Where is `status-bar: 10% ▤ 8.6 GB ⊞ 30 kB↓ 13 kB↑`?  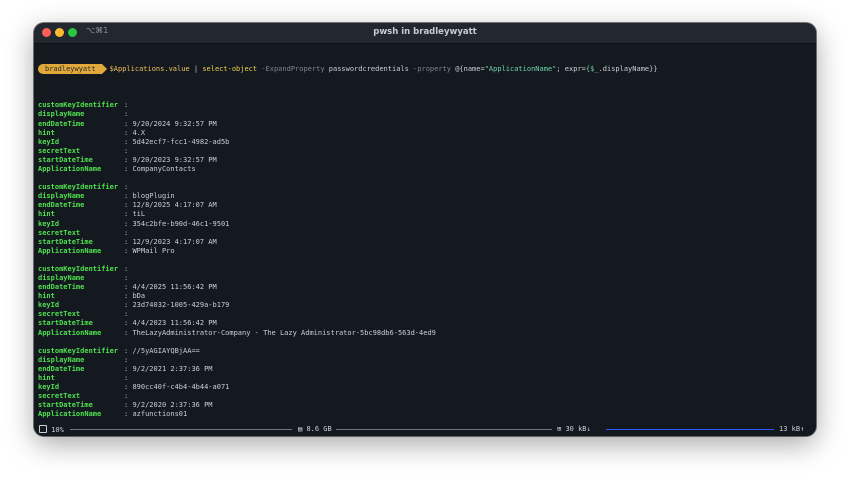 status-bar: 10% ▤ 8.6 GB ⊞ 30 kB↓ 13 kB↑ is located at coordinates (425, 429).